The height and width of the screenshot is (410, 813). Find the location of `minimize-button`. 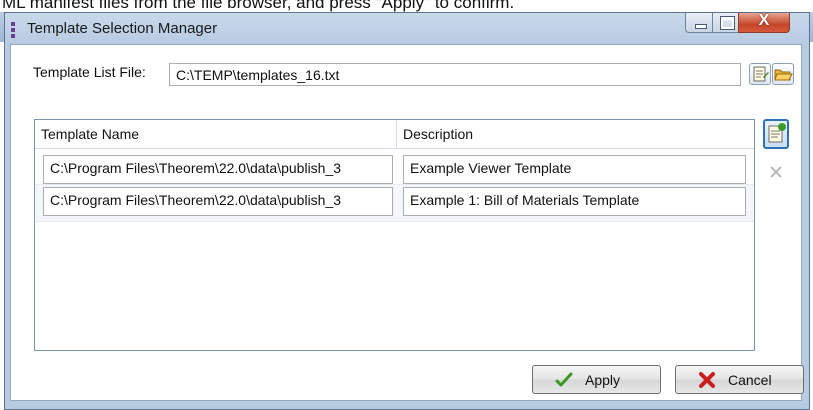

minimize-button is located at coordinates (699, 23).